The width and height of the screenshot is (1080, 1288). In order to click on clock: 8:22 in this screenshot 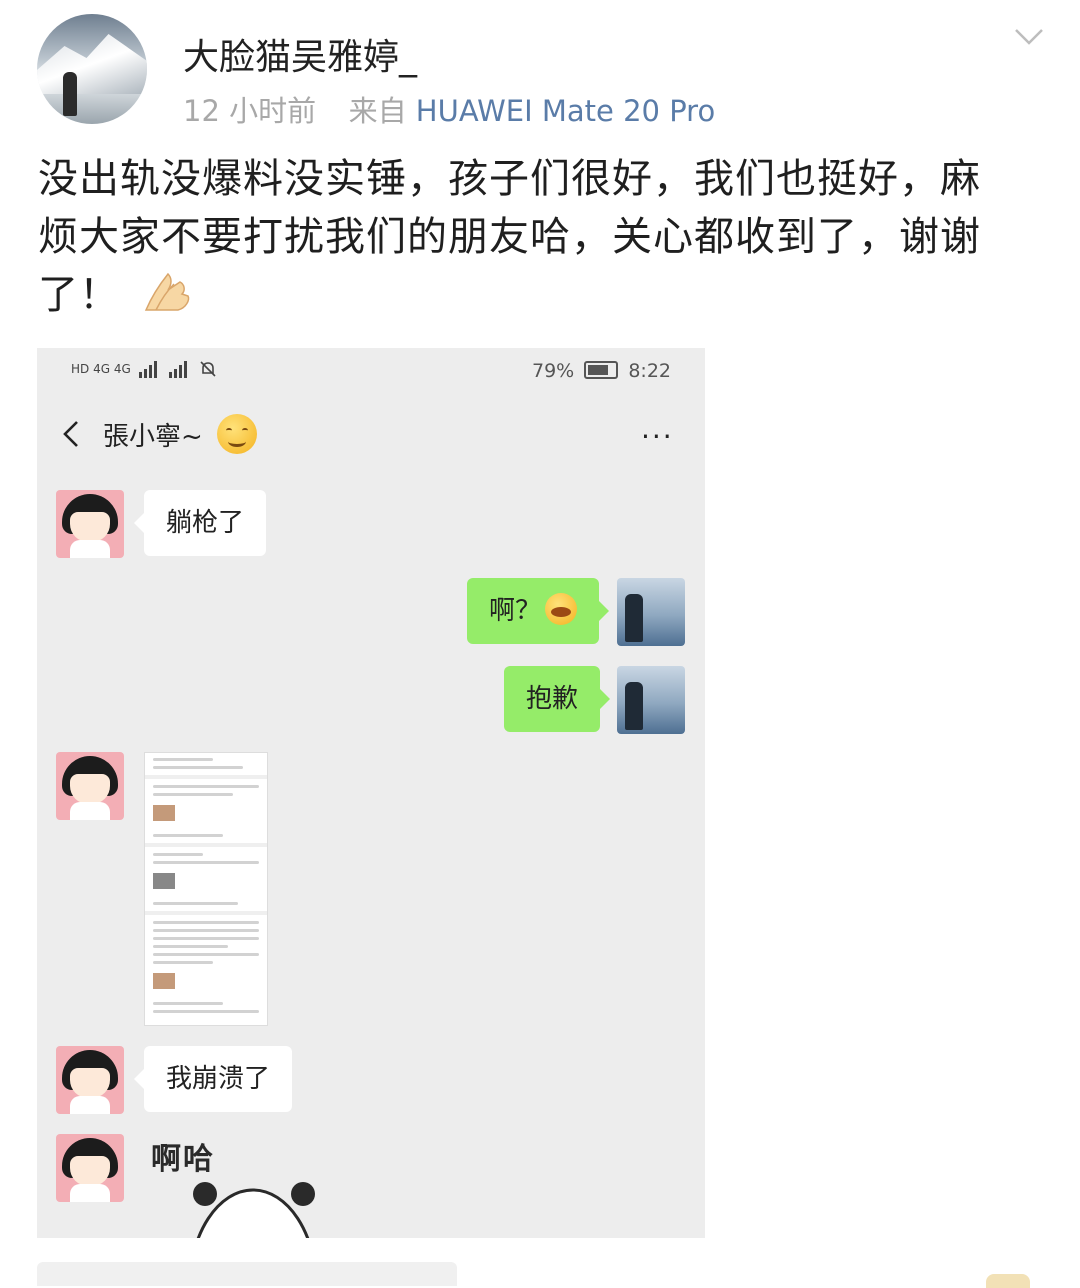, I will do `click(649, 371)`.